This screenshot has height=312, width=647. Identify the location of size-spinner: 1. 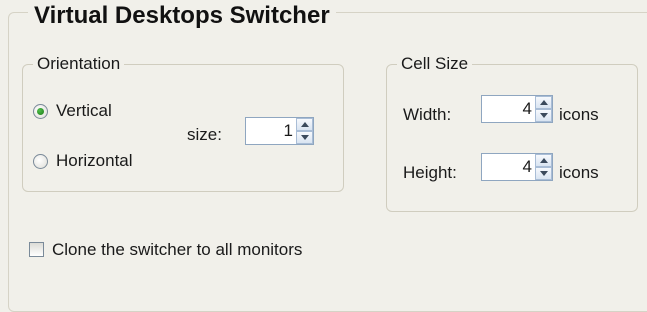
(279, 131).